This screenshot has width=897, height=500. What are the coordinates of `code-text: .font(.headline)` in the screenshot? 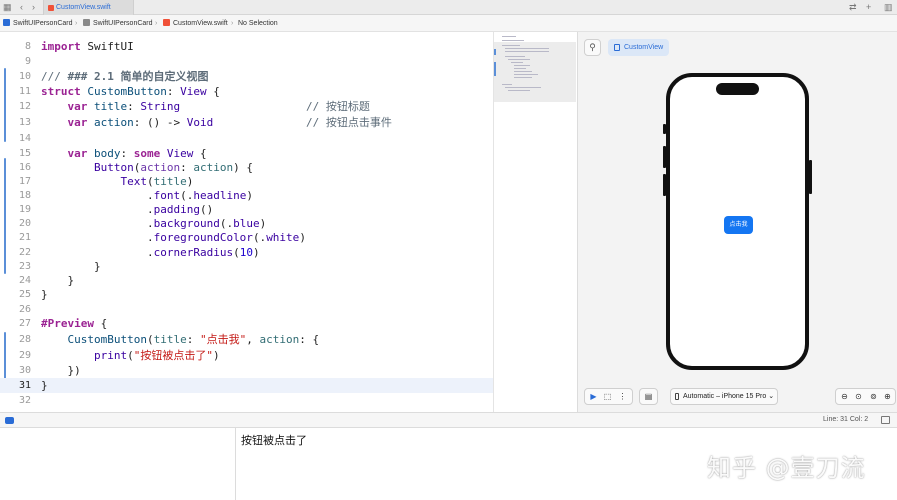 It's located at (147, 195).